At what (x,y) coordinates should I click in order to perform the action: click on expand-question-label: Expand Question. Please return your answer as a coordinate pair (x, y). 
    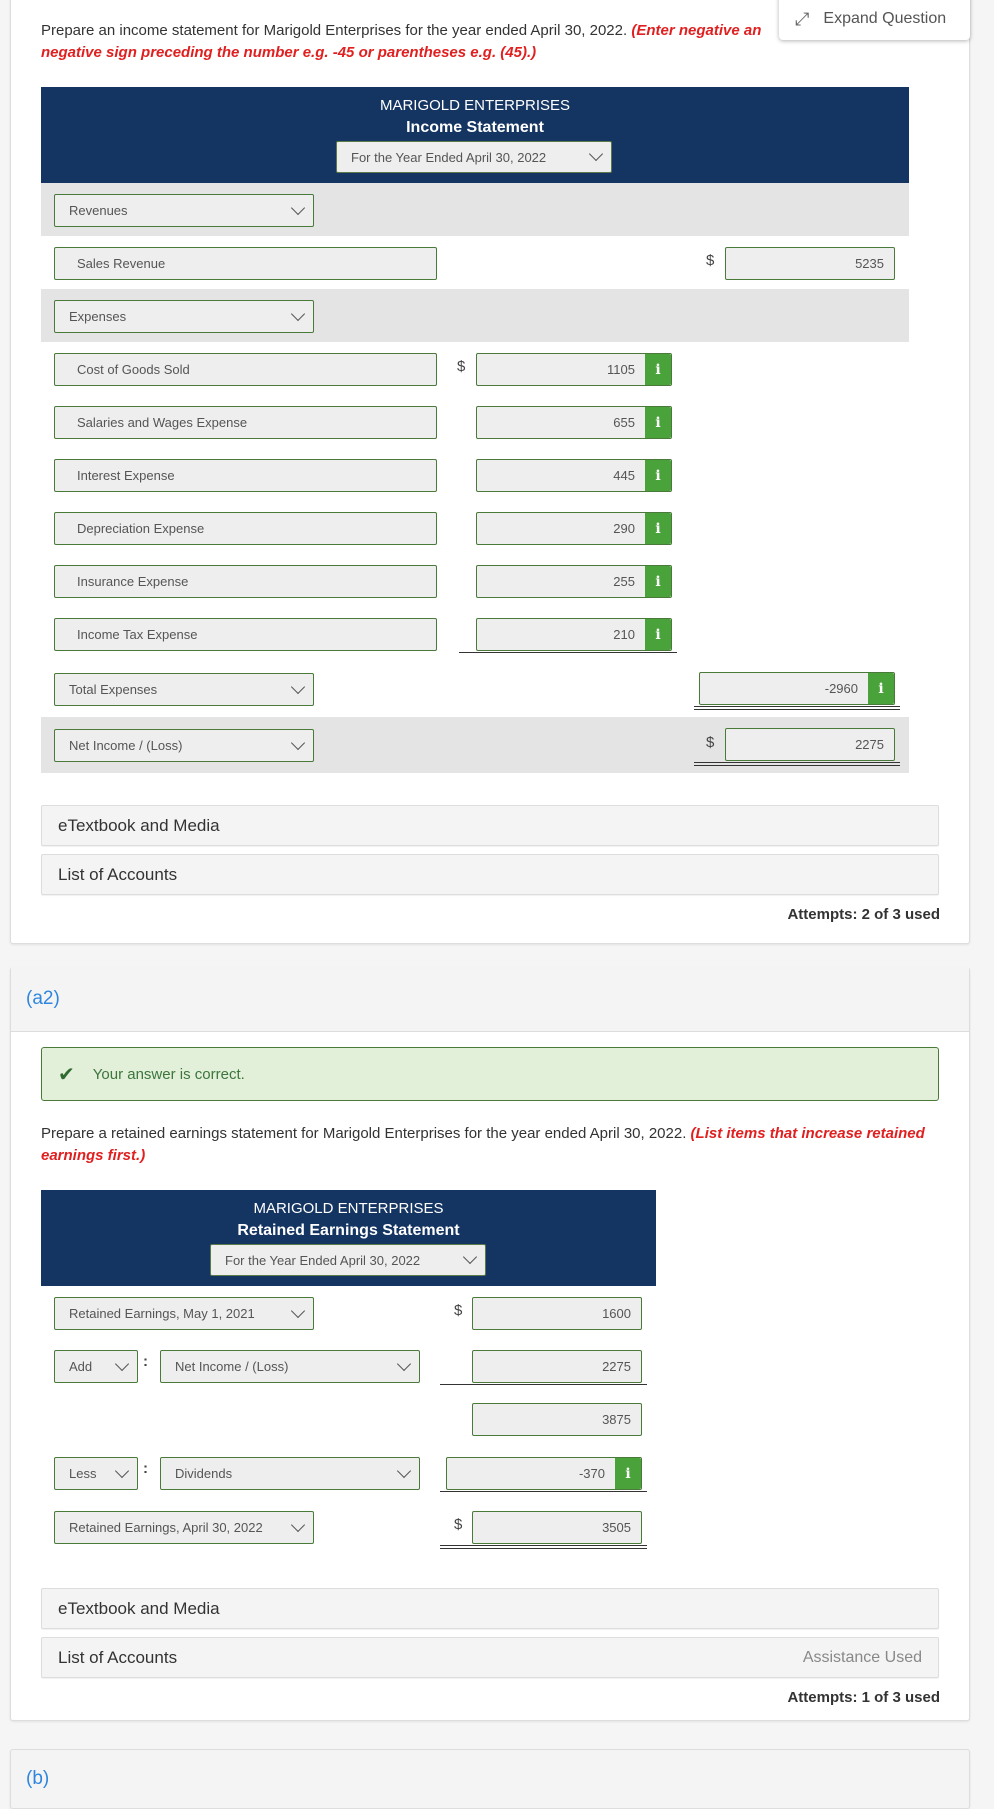
    Looking at the image, I should click on (885, 18).